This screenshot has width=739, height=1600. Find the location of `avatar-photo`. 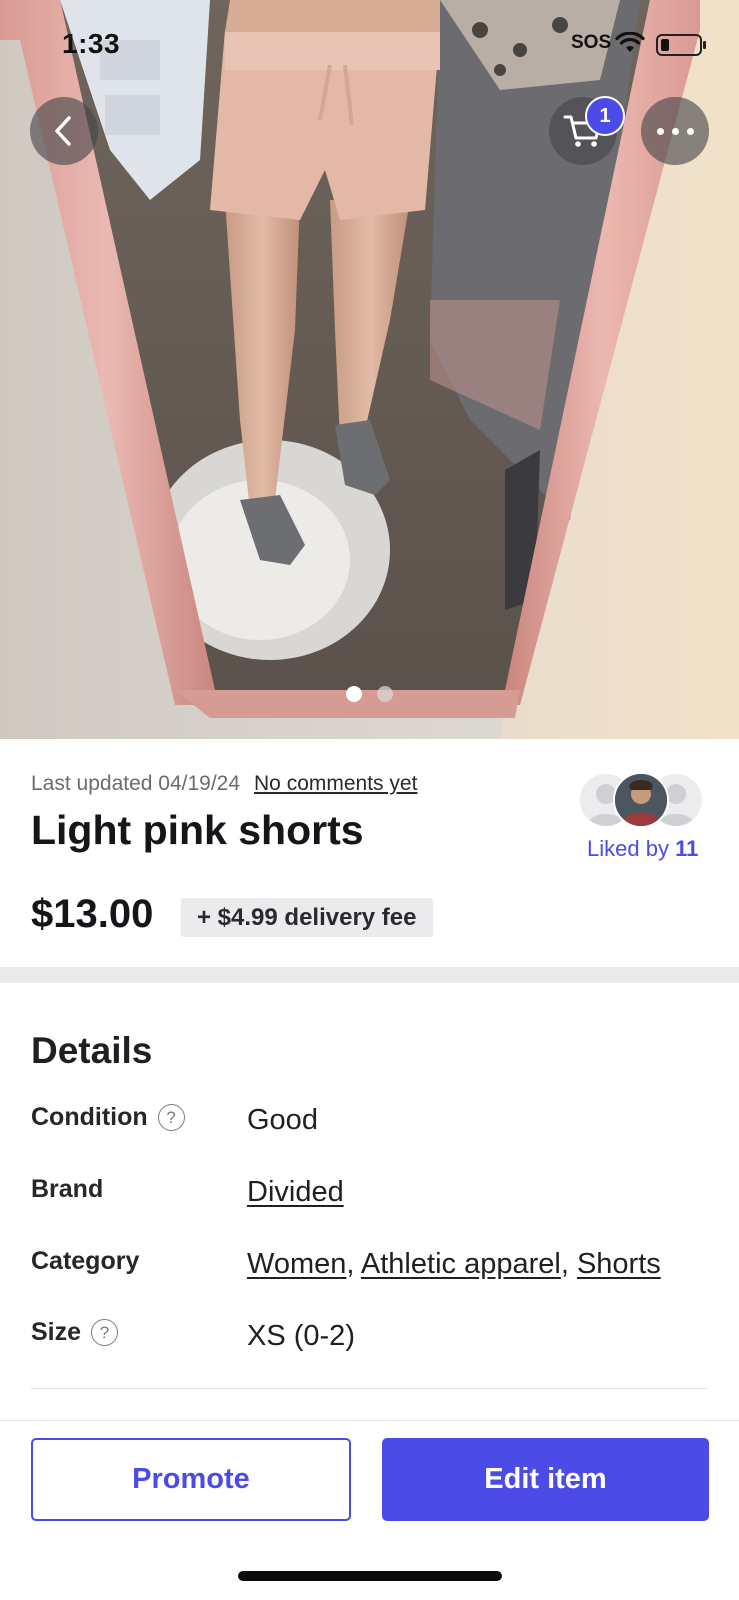

avatar-photo is located at coordinates (641, 800).